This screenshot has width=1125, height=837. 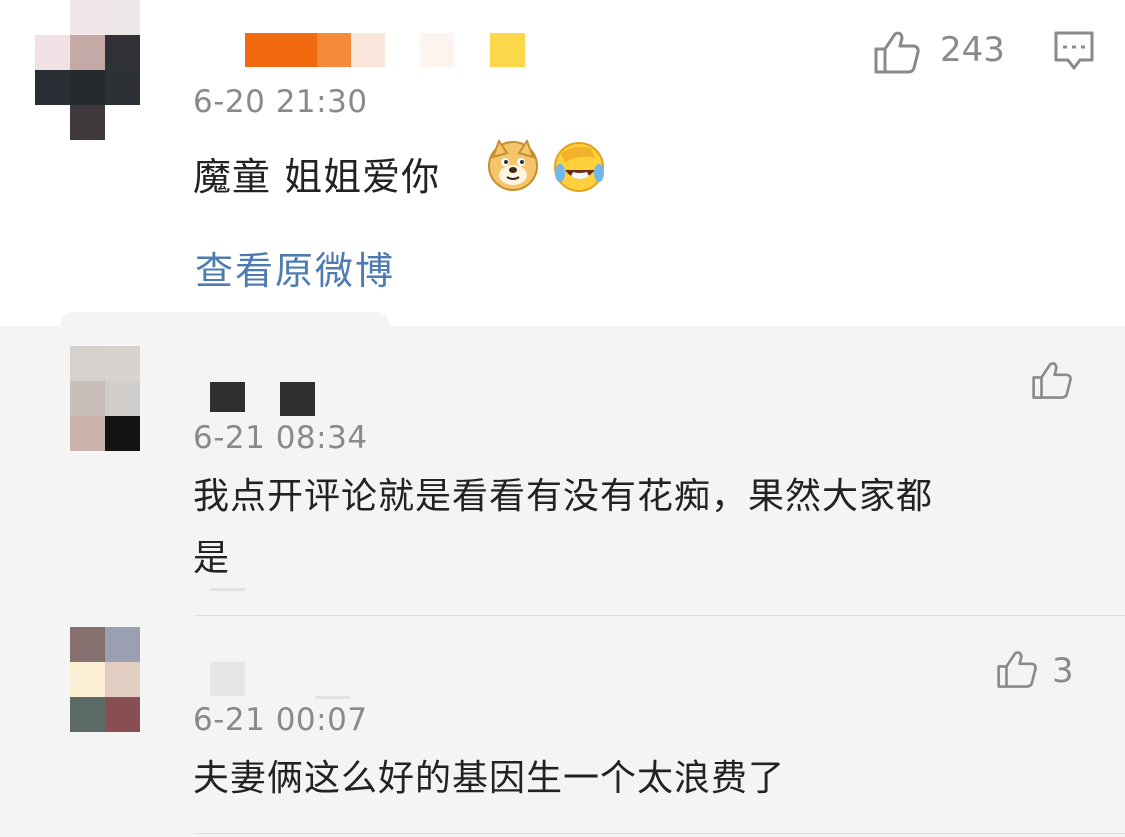 I want to click on post-time: 6-20 21:30, so click(x=280, y=102).